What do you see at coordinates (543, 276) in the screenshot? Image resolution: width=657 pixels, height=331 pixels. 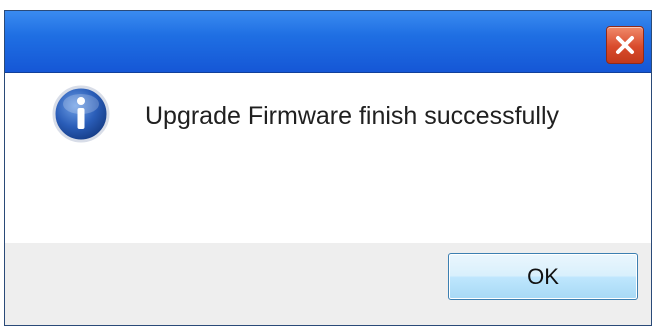 I see `ok-button: OK` at bounding box center [543, 276].